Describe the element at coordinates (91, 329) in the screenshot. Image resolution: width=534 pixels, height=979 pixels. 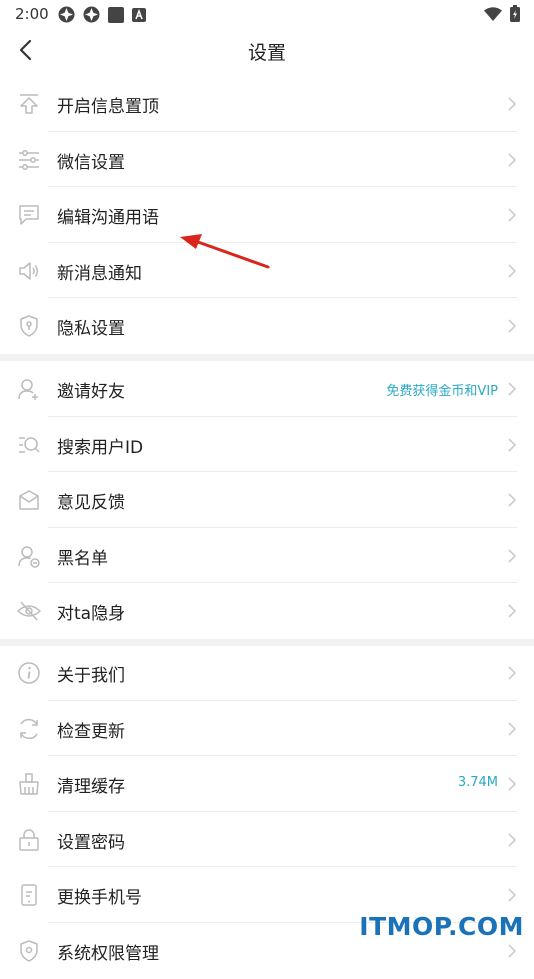
I see `settings-item-label: 隐私设置` at that location.